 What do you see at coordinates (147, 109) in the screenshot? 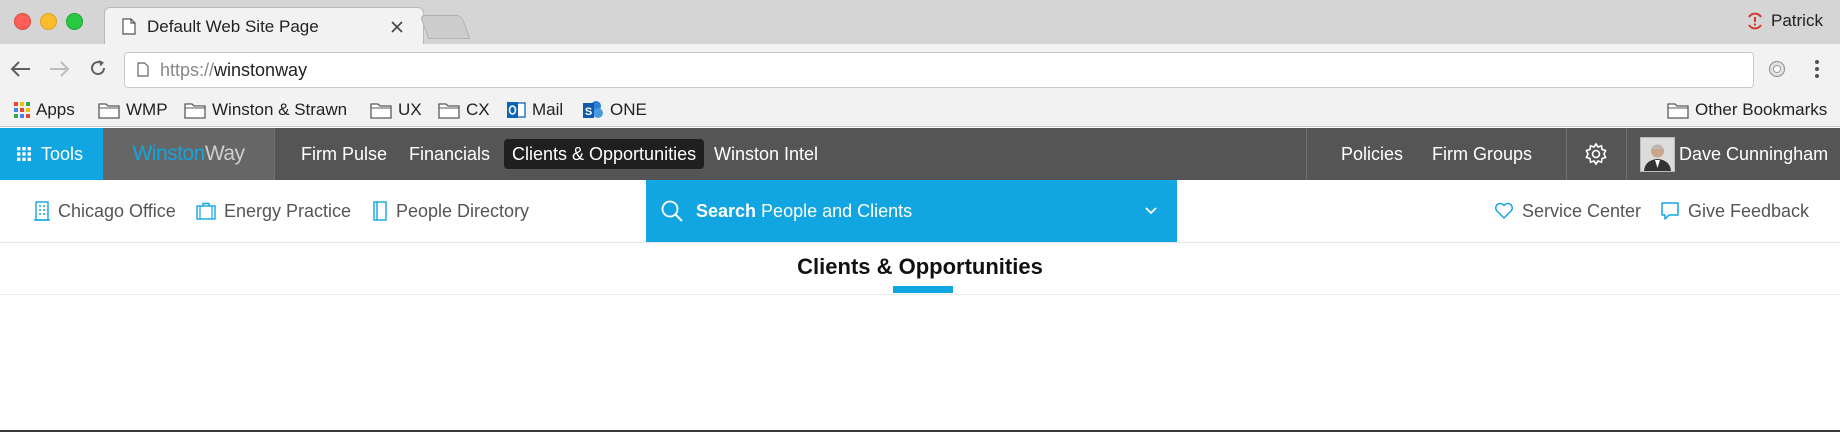
I see `bookmark-label: WMP` at bounding box center [147, 109].